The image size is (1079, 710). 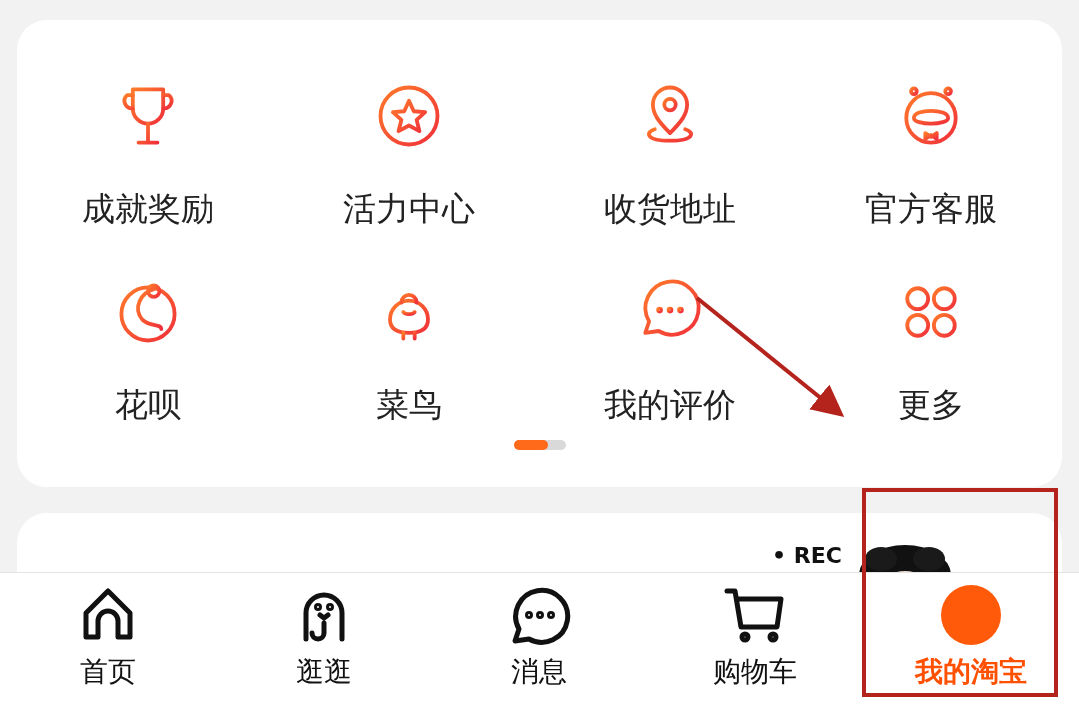 I want to click on tab: 首页, so click(x=108, y=641).